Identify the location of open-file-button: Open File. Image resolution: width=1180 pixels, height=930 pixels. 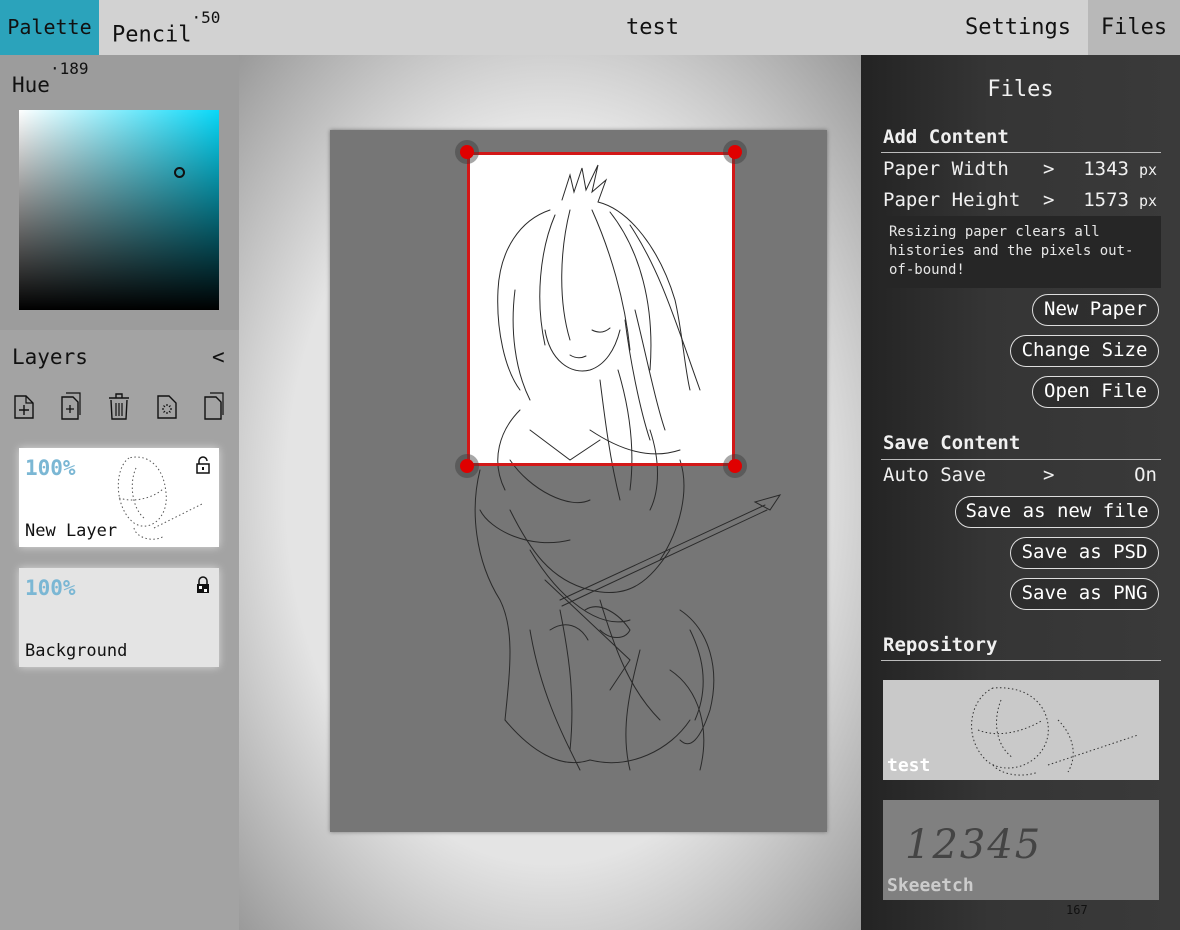
(1095, 392).